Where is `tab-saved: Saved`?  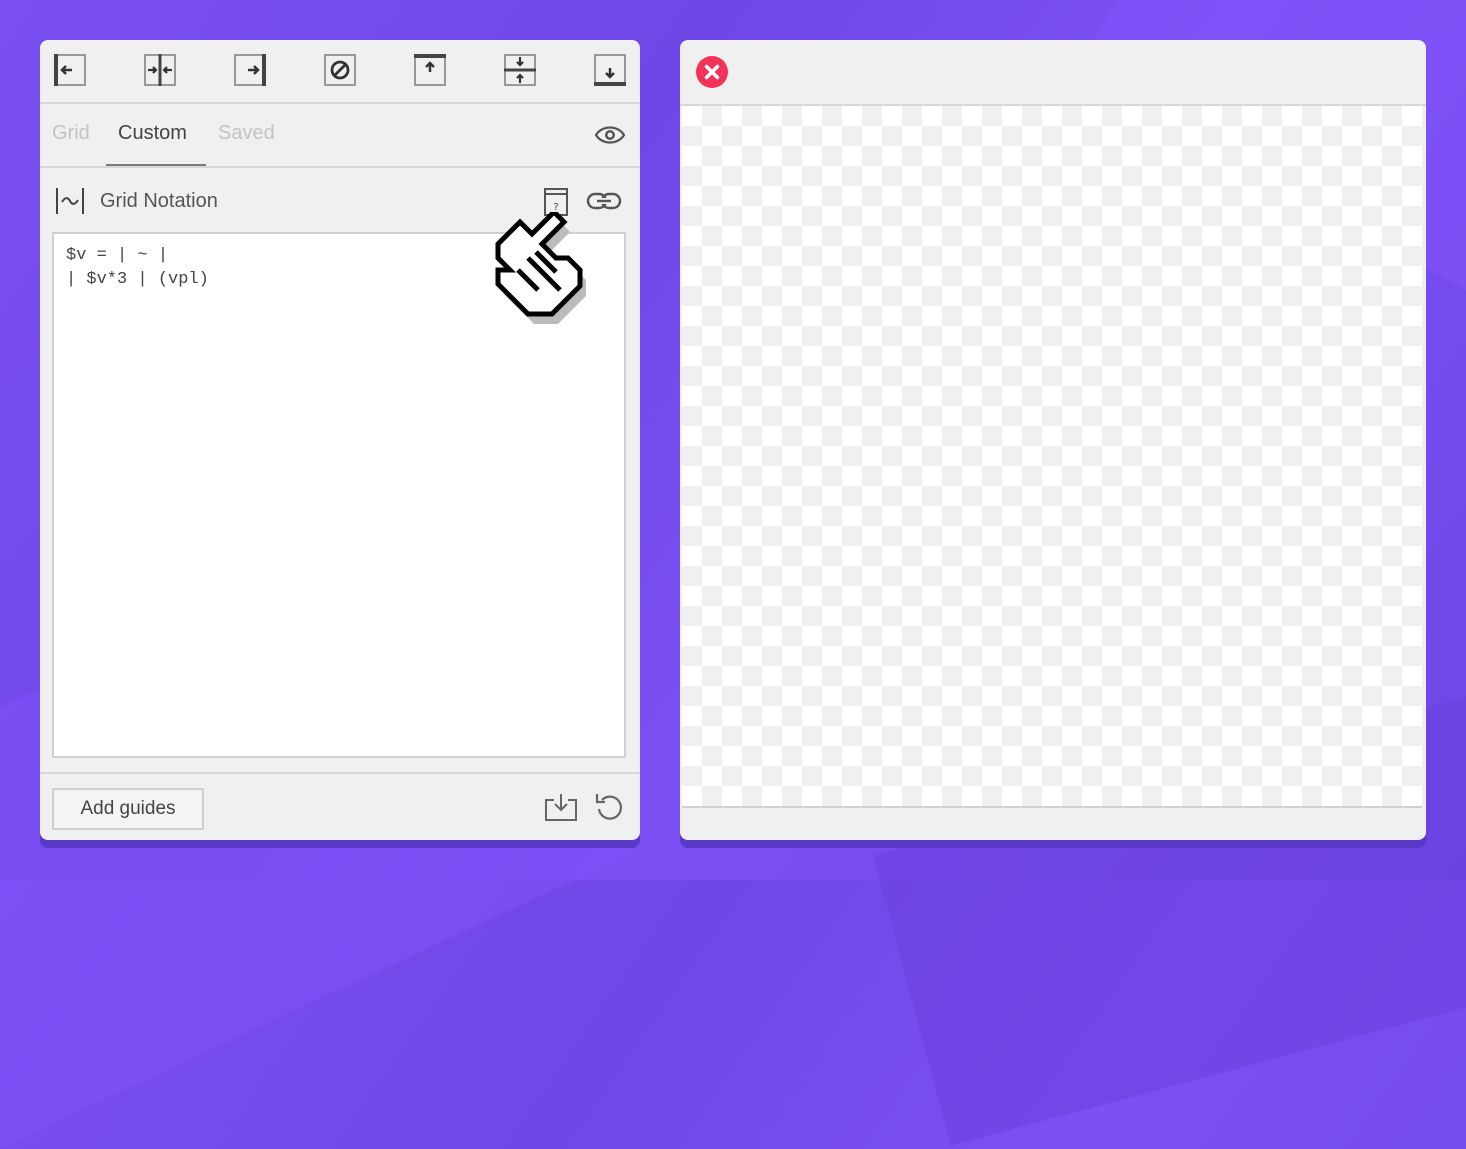 tab-saved: Saved is located at coordinates (246, 133).